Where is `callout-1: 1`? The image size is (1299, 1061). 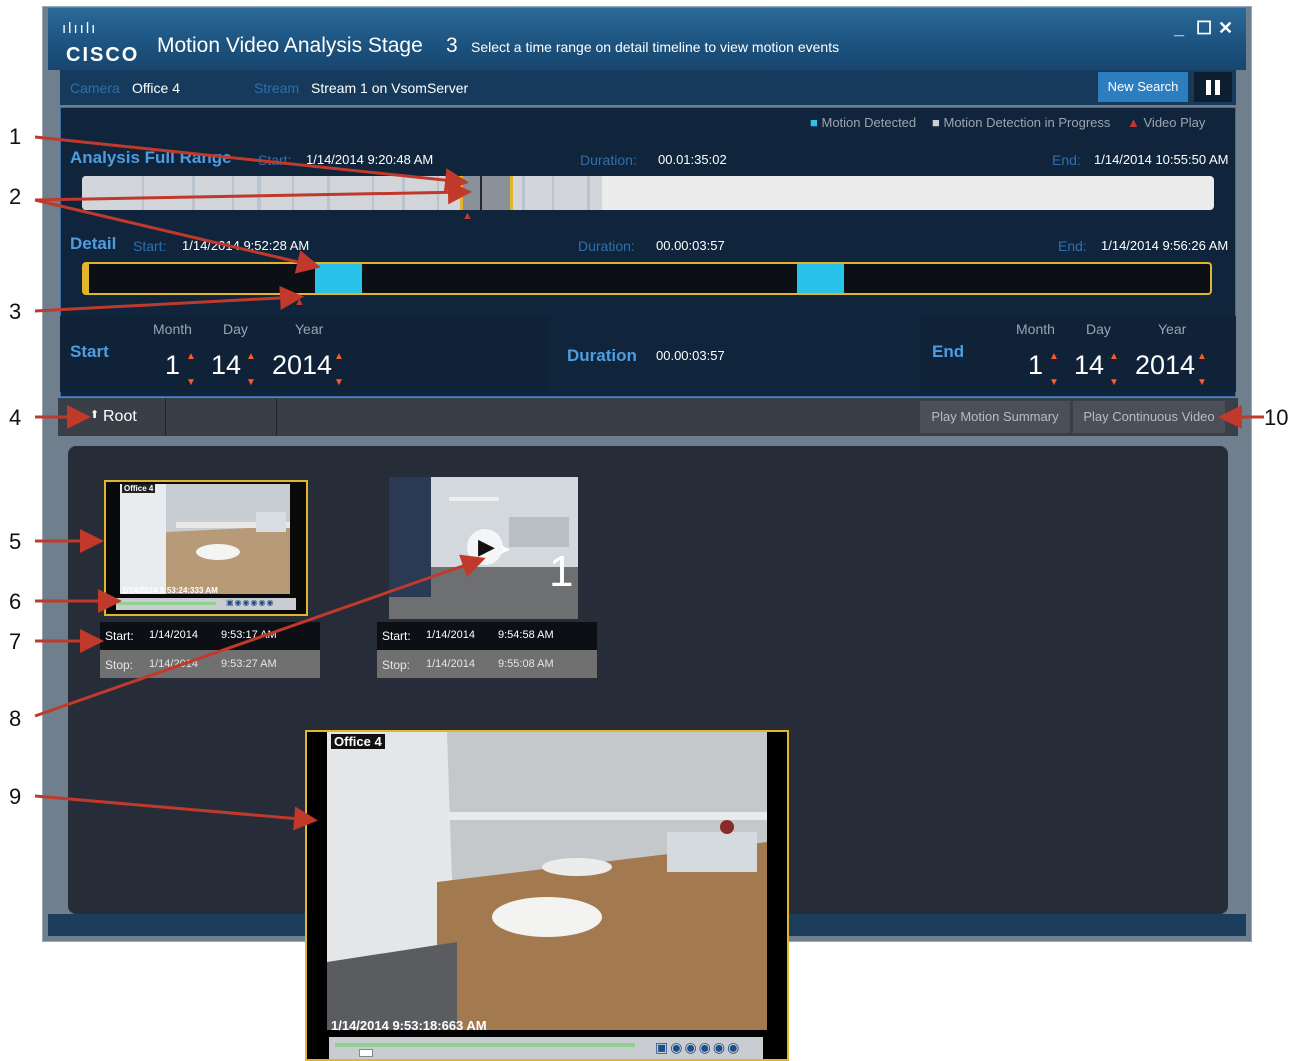
callout-1: 1 is located at coordinates (15, 136).